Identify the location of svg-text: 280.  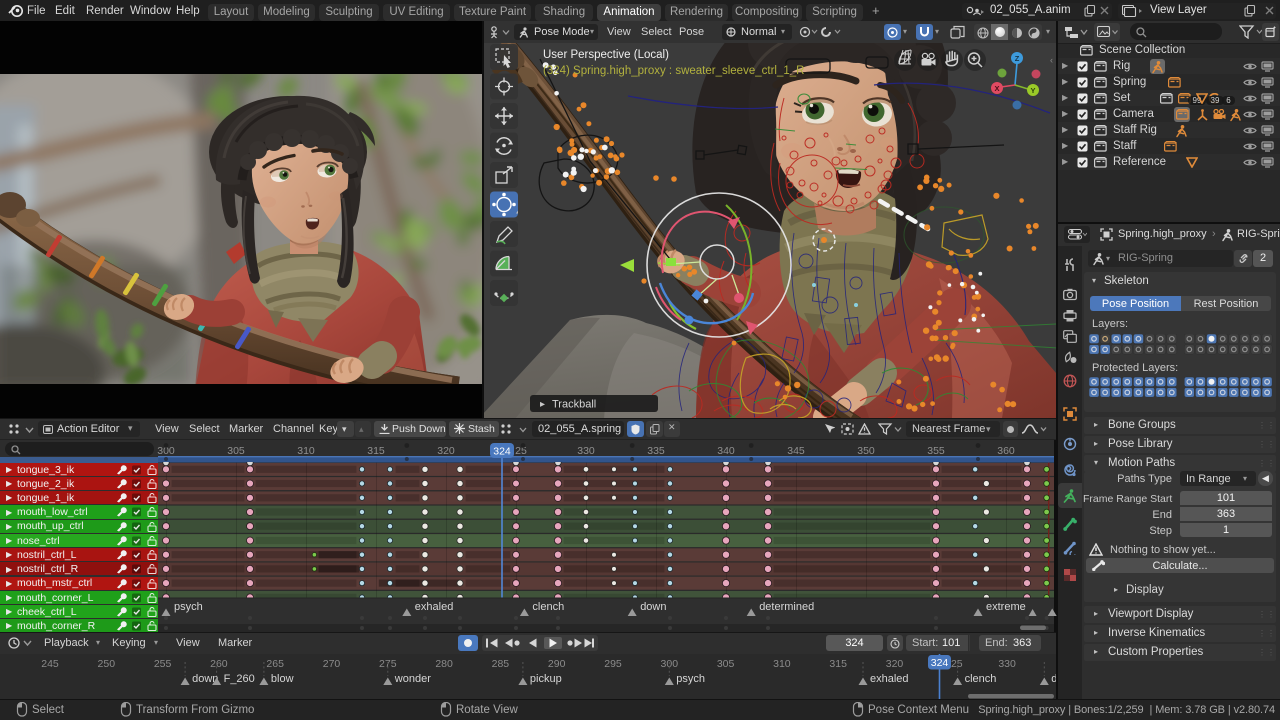
(444, 664).